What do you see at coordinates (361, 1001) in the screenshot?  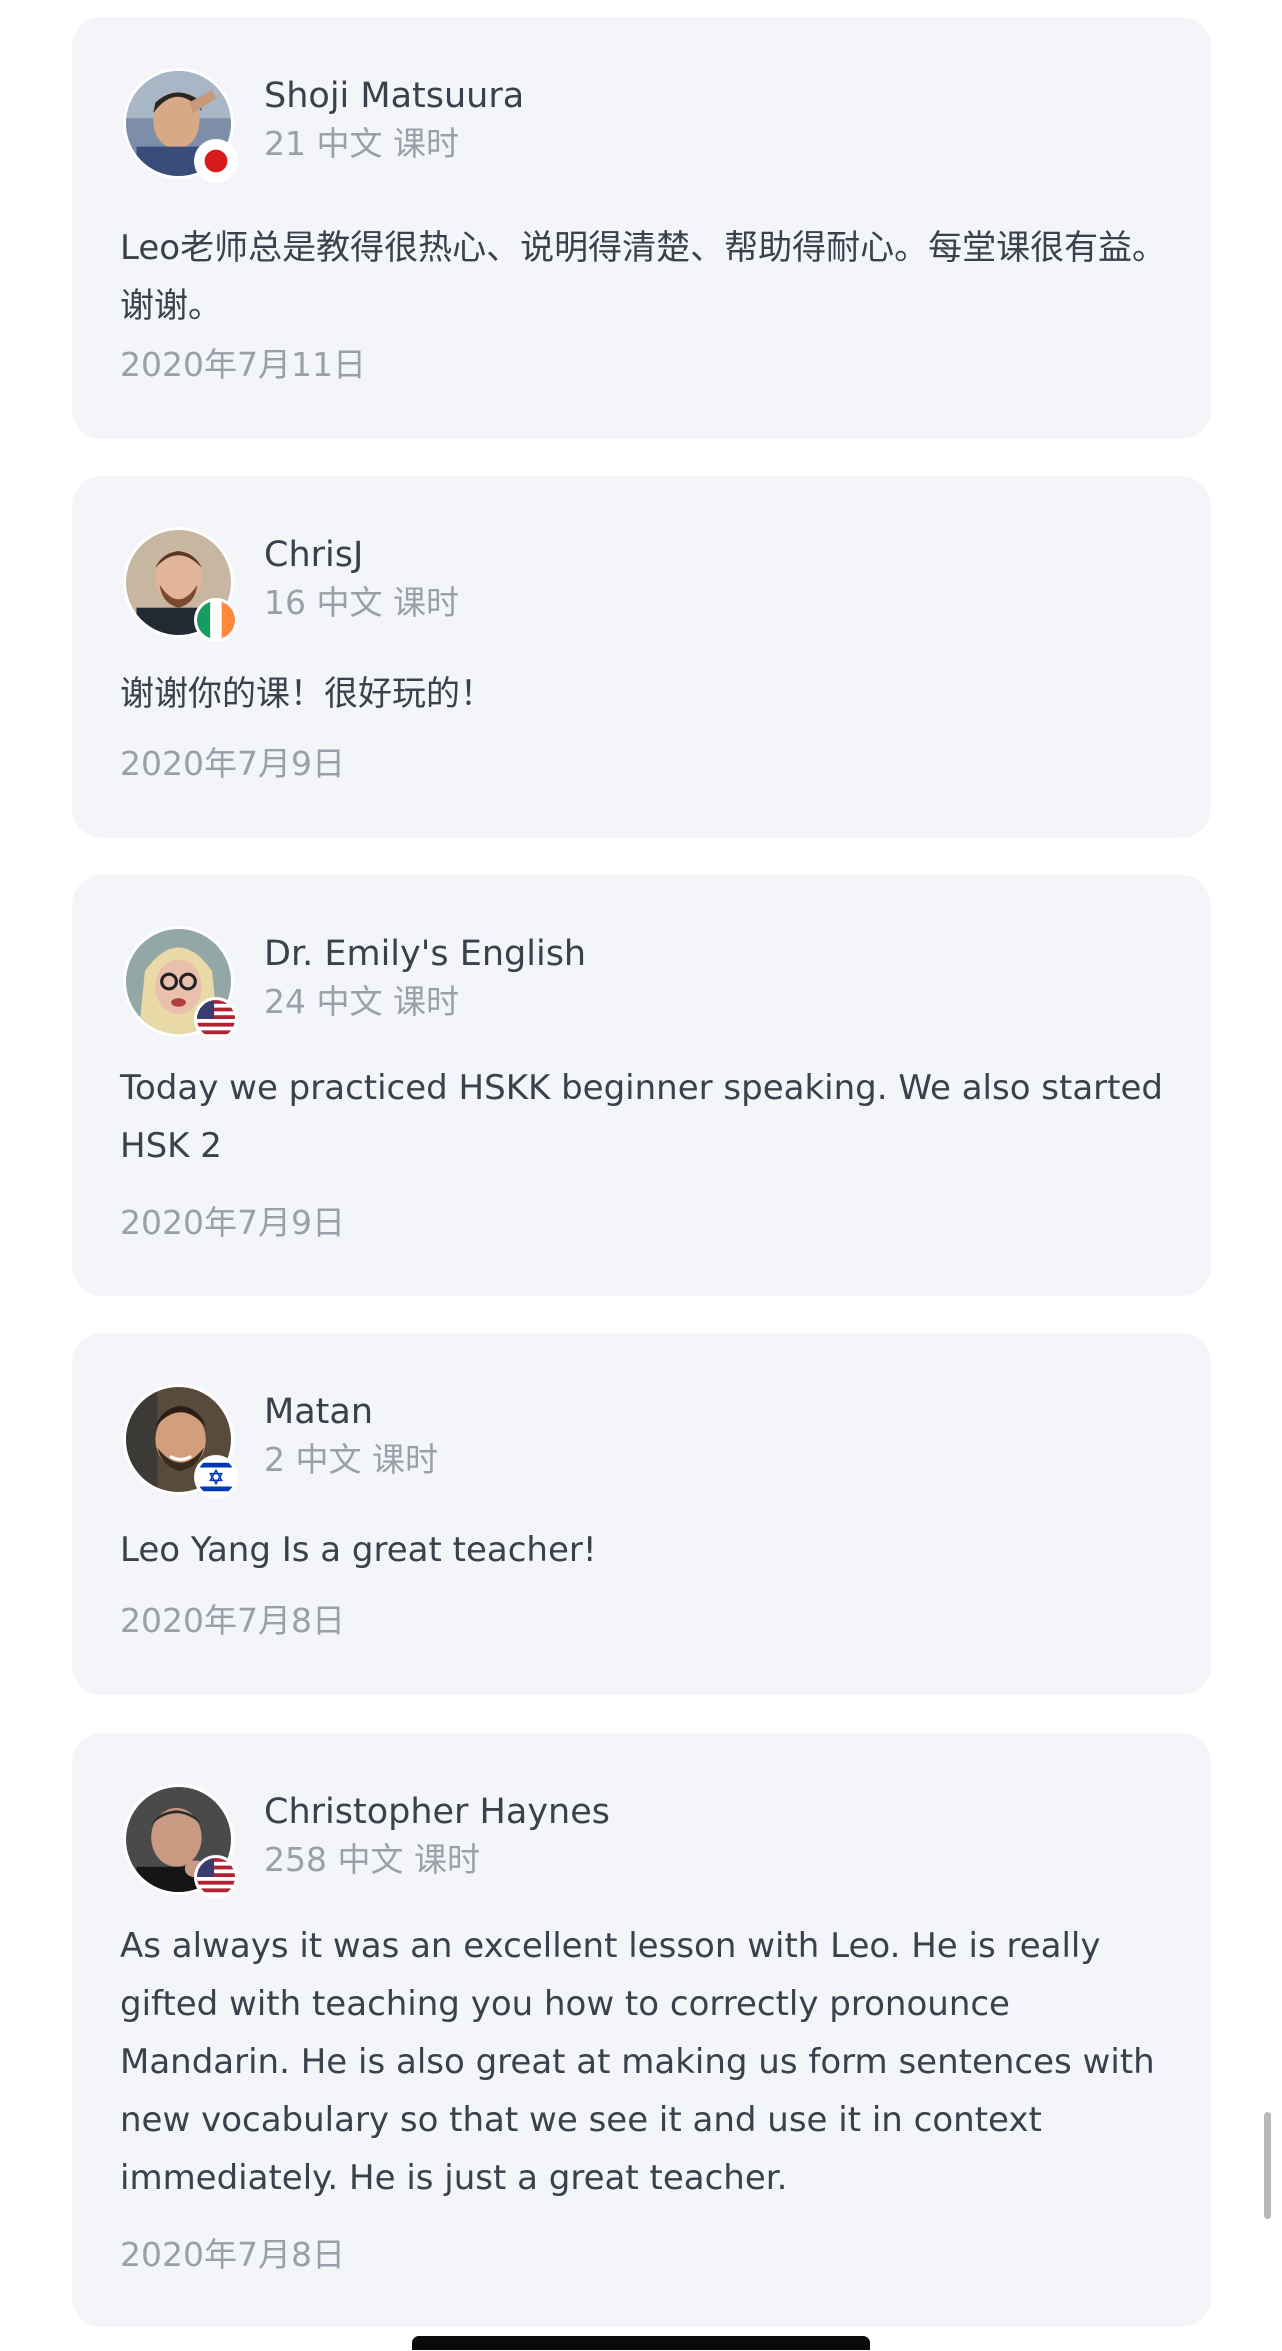 I see `lesson-count: 24 中文 课时` at bounding box center [361, 1001].